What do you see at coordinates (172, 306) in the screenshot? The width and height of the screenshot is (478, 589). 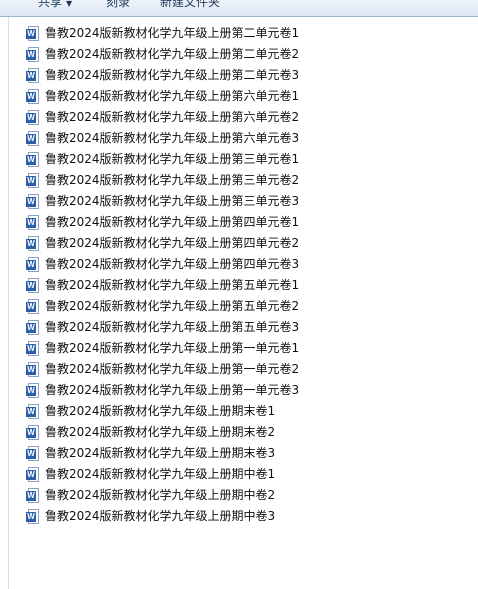 I see `file-name: 鲁教2024版新教材化学九年级上册第五单元卷2` at bounding box center [172, 306].